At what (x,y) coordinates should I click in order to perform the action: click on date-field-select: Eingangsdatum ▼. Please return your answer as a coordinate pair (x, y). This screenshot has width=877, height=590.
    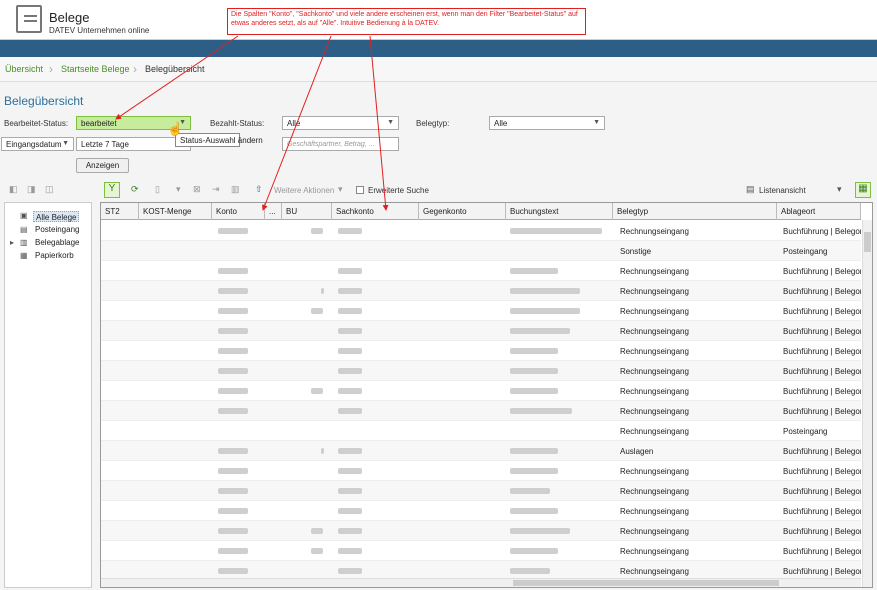
    Looking at the image, I should click on (37, 144).